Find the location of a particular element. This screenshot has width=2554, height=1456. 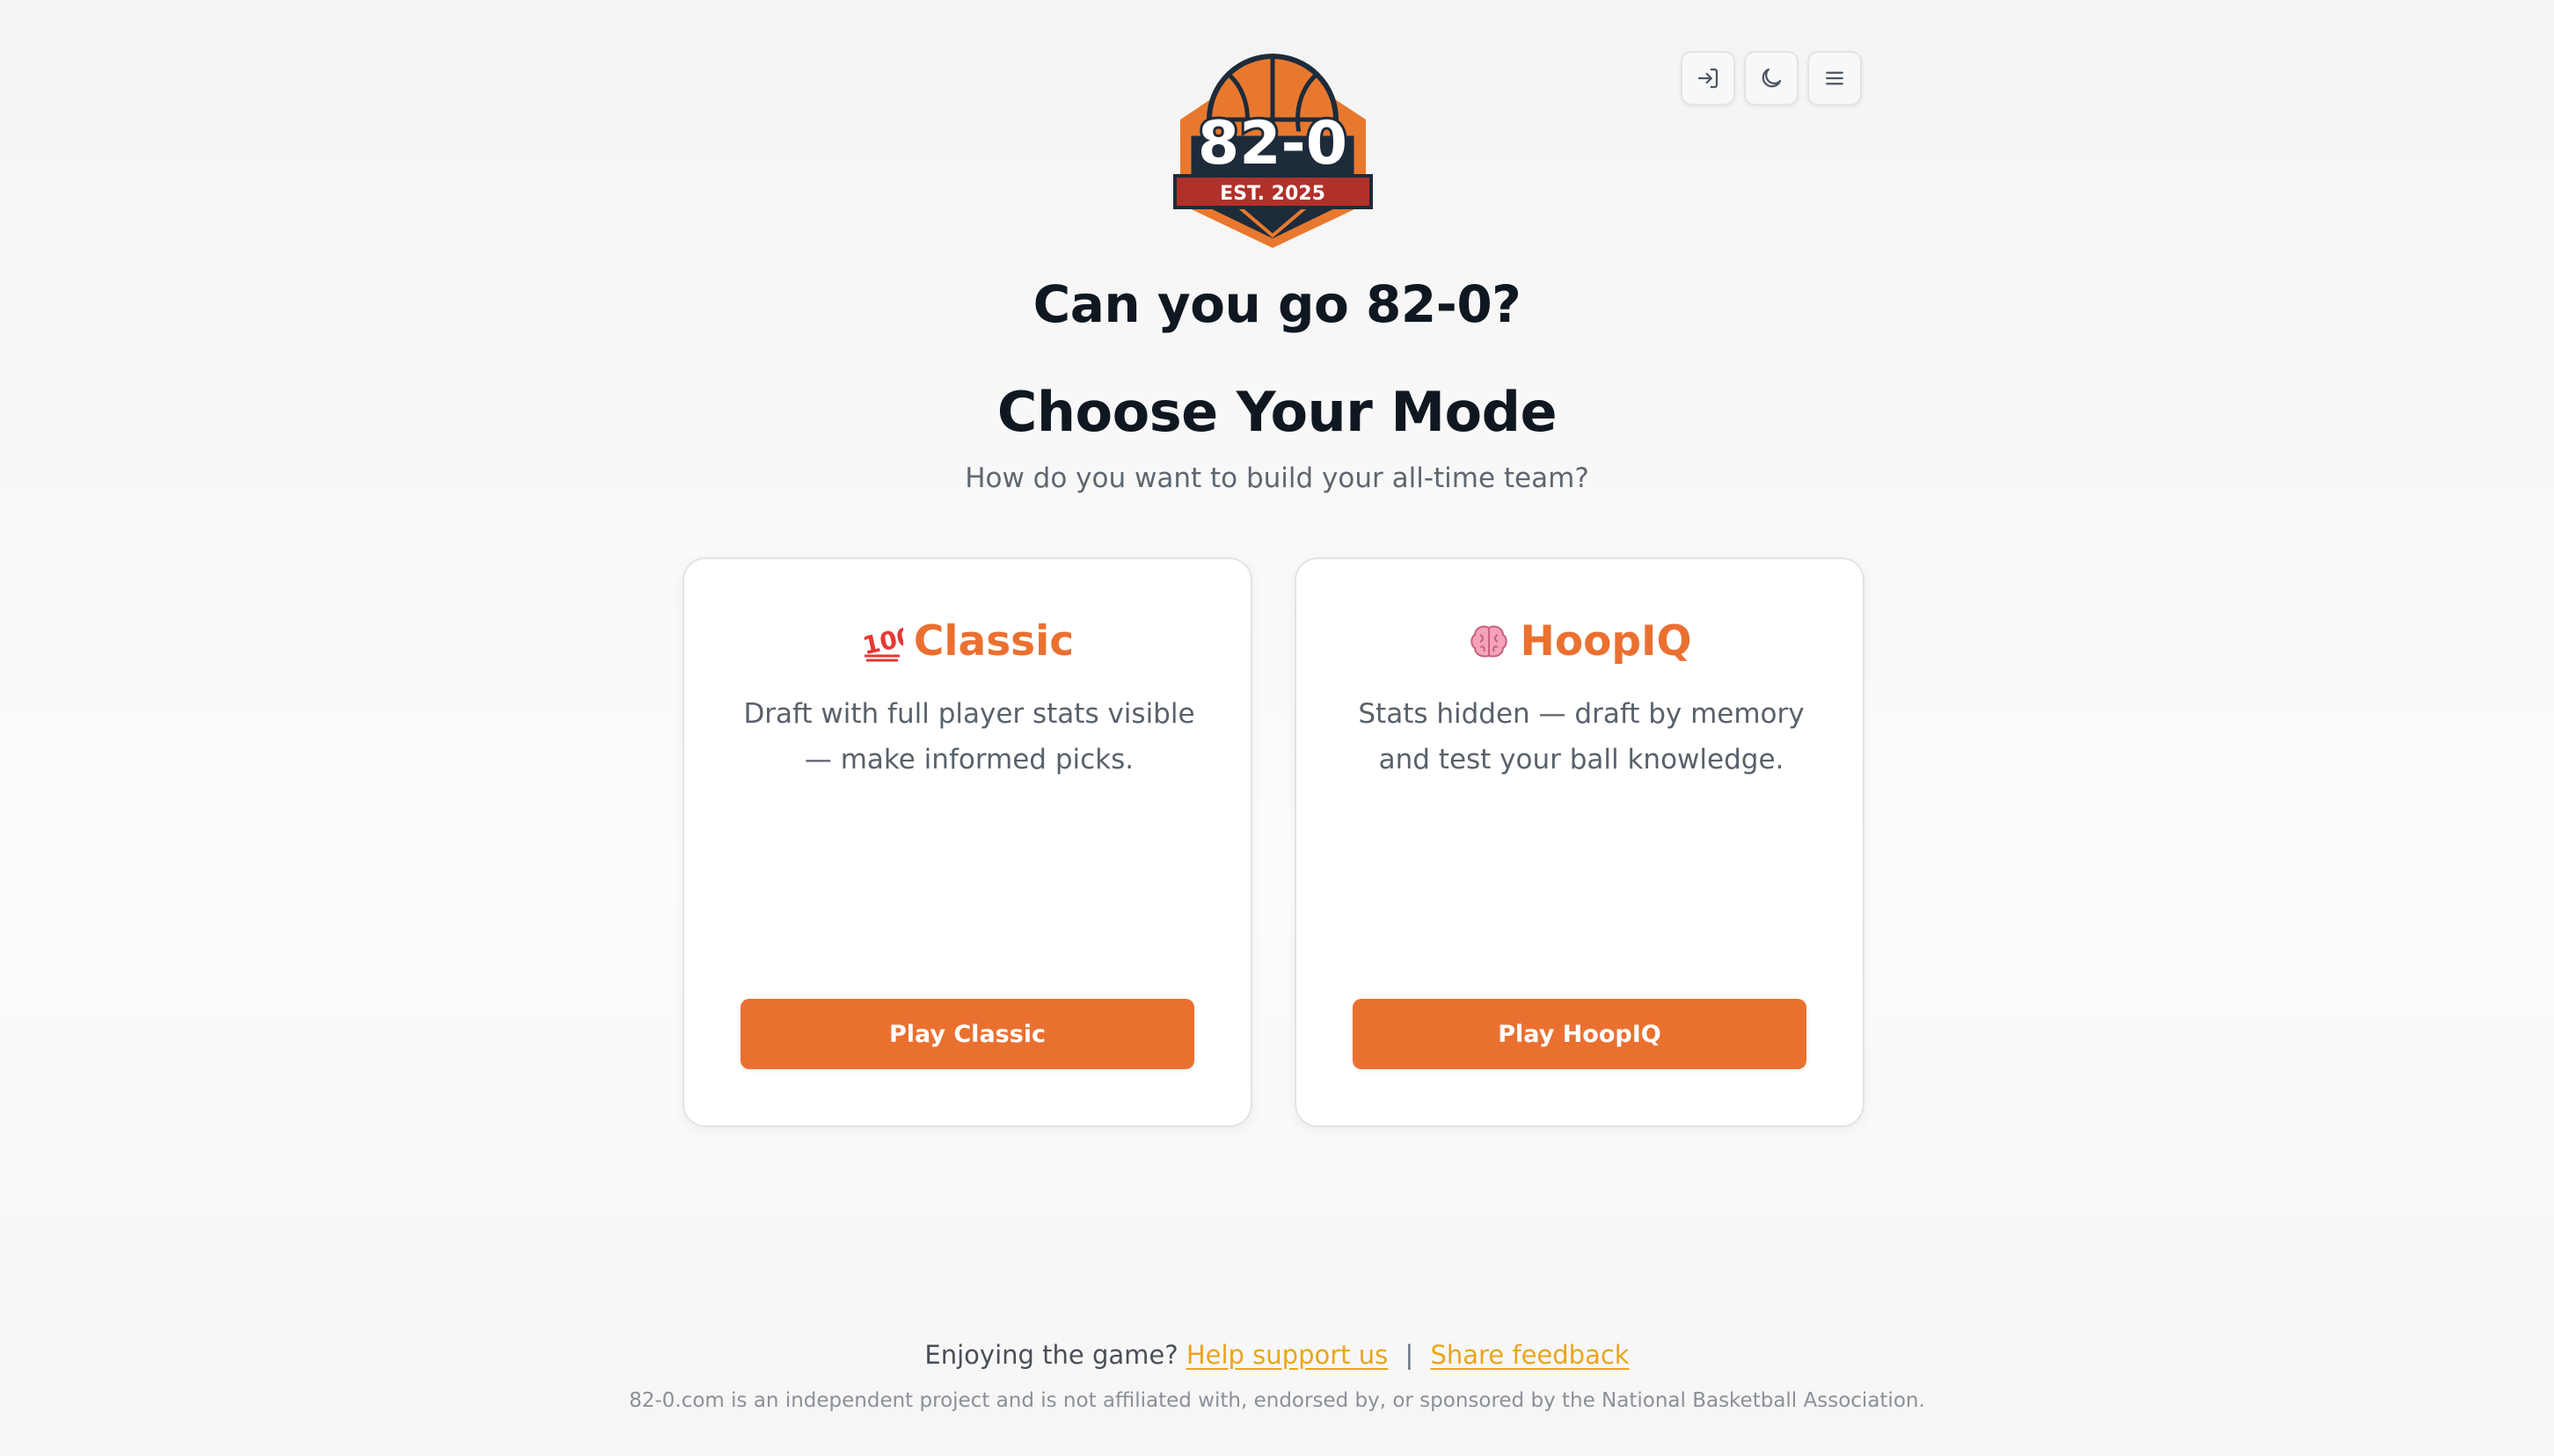

site-logo: EST. 2025 82-0 is located at coordinates (1273, 150).